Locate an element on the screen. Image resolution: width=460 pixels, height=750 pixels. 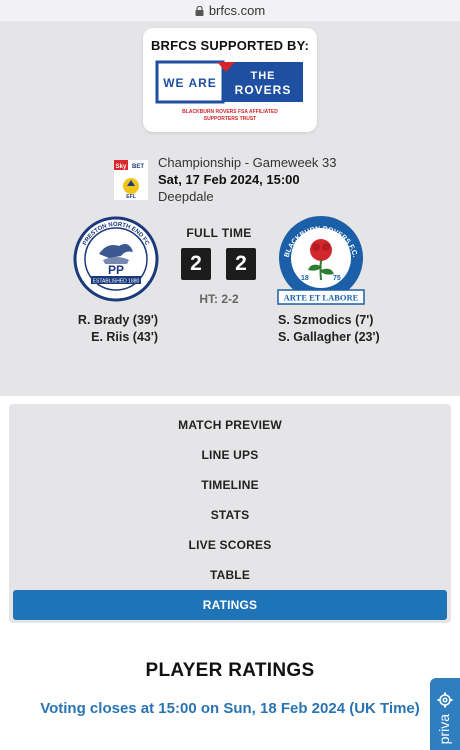
menu-item-table: TABLE is located at coordinates (230, 575).